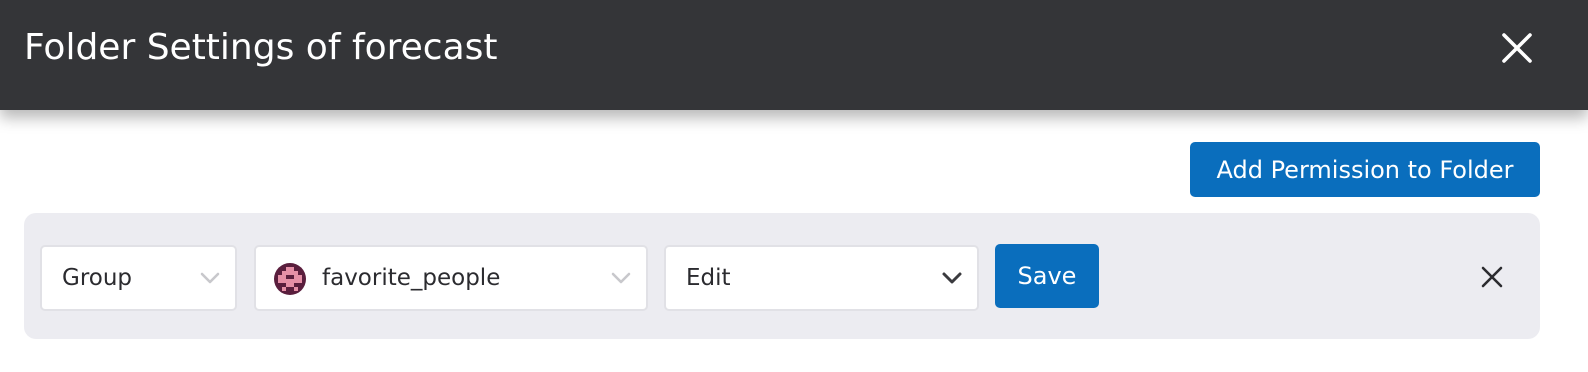  I want to click on group-select: favorite_people, so click(451, 278).